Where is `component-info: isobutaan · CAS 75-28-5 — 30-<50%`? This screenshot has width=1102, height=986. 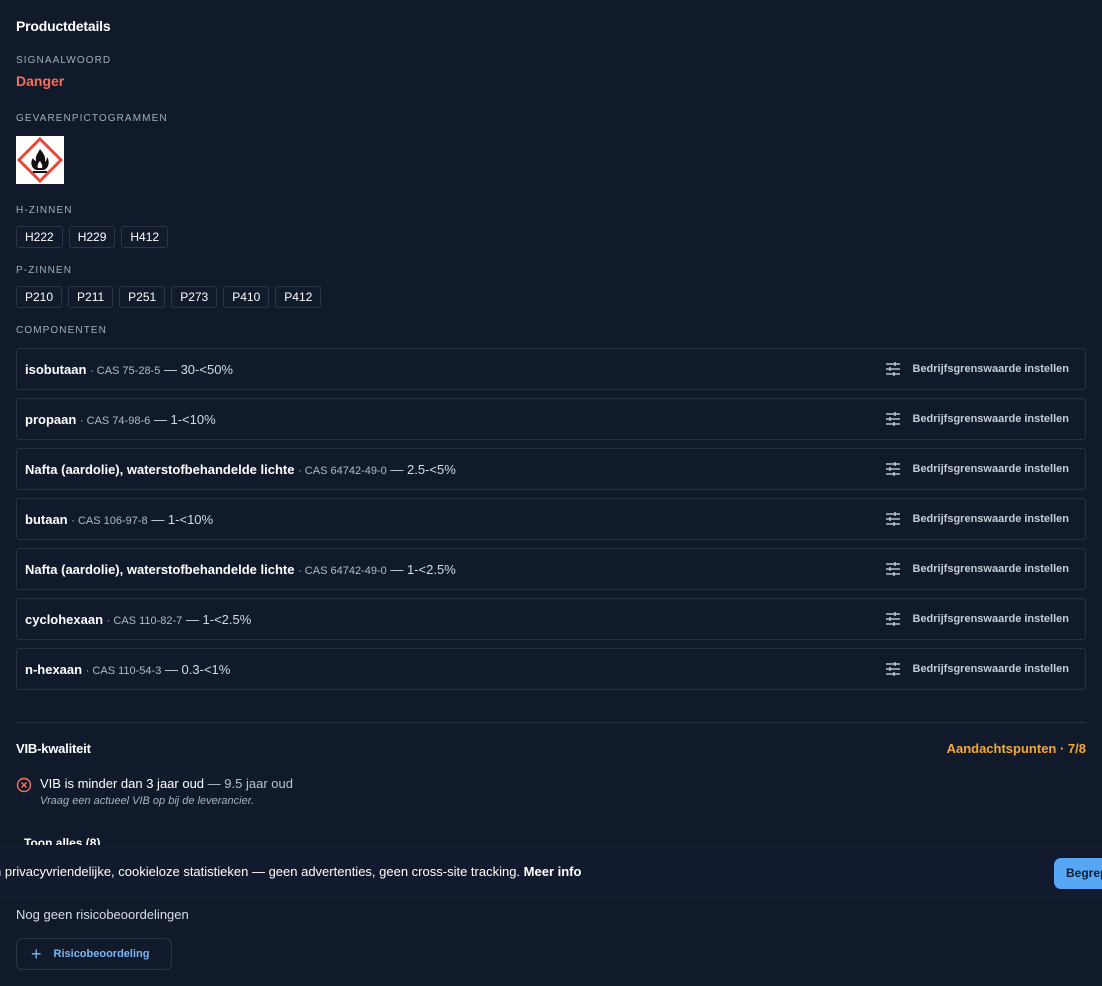 component-info: isobutaan · CAS 75-28-5 — 30-<50% is located at coordinates (129, 369).